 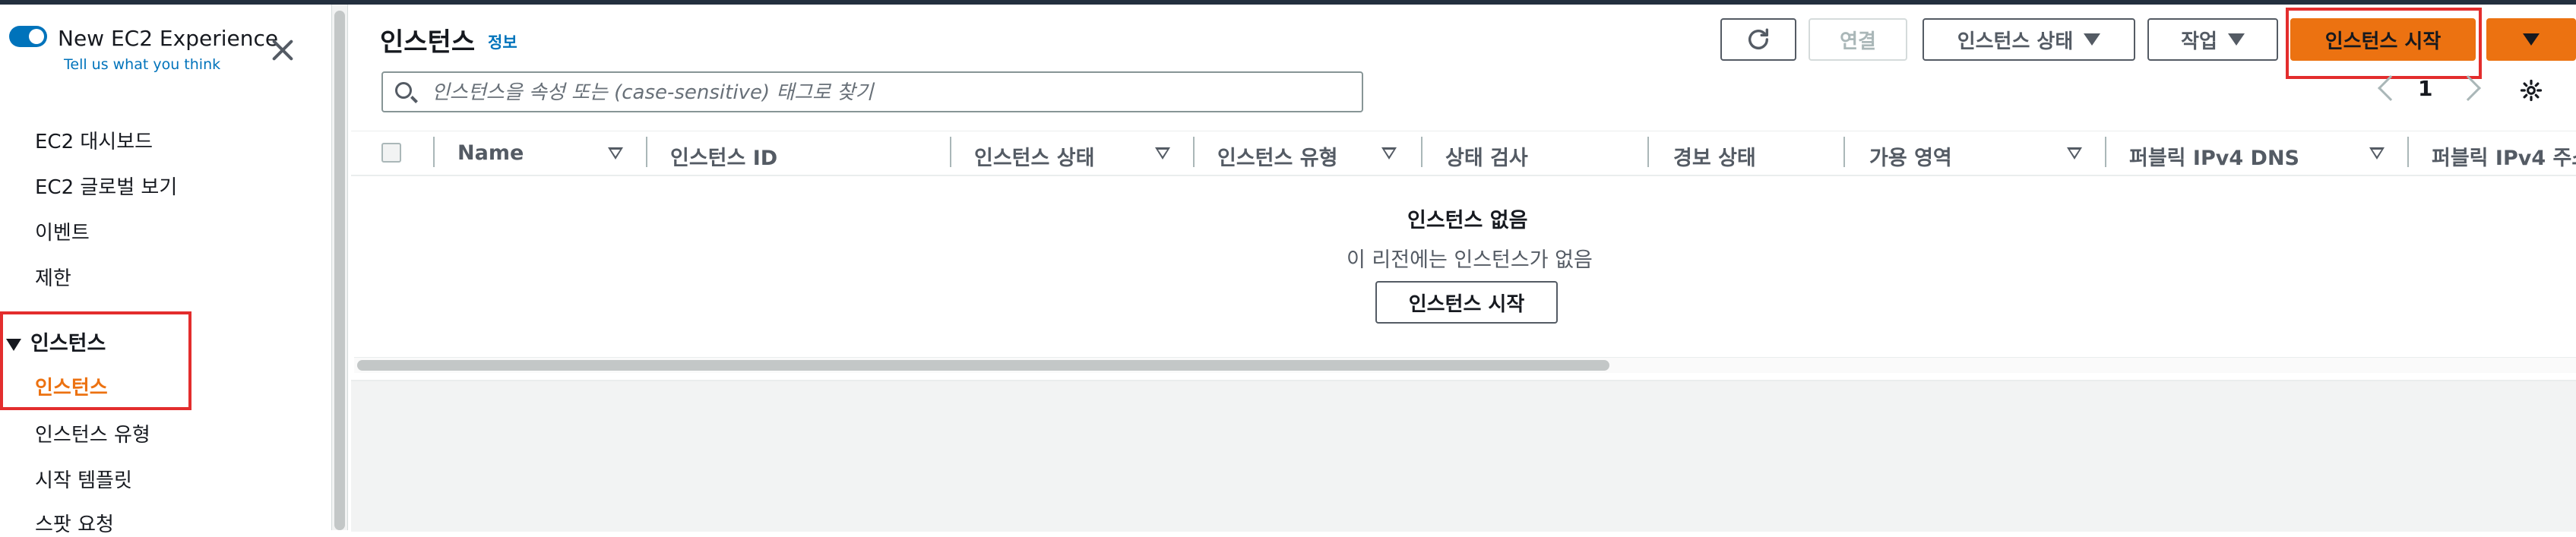 I want to click on horizontal-scrollbar-thumb, so click(x=983, y=365).